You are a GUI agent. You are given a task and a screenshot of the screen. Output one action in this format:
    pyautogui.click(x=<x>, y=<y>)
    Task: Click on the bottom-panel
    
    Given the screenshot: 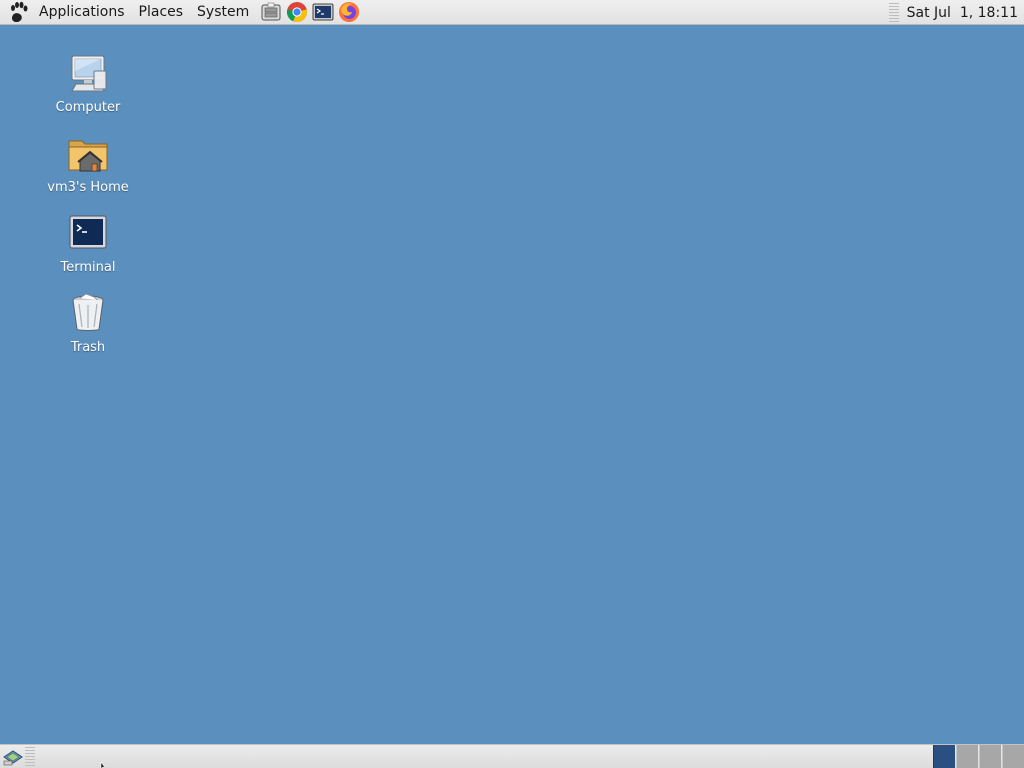 What is the action you would take?
    pyautogui.click(x=512, y=756)
    